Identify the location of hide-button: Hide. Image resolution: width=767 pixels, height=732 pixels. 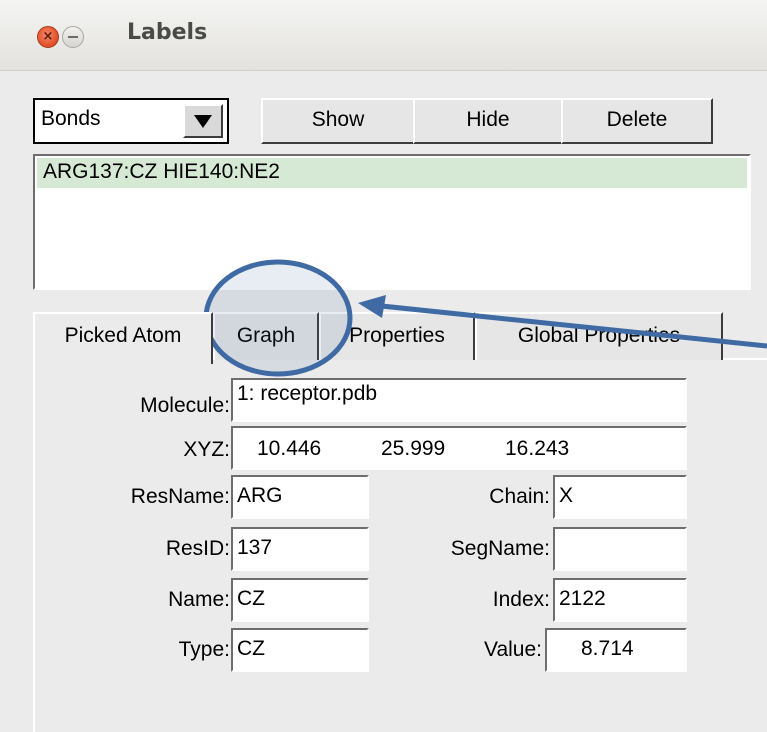
(488, 121).